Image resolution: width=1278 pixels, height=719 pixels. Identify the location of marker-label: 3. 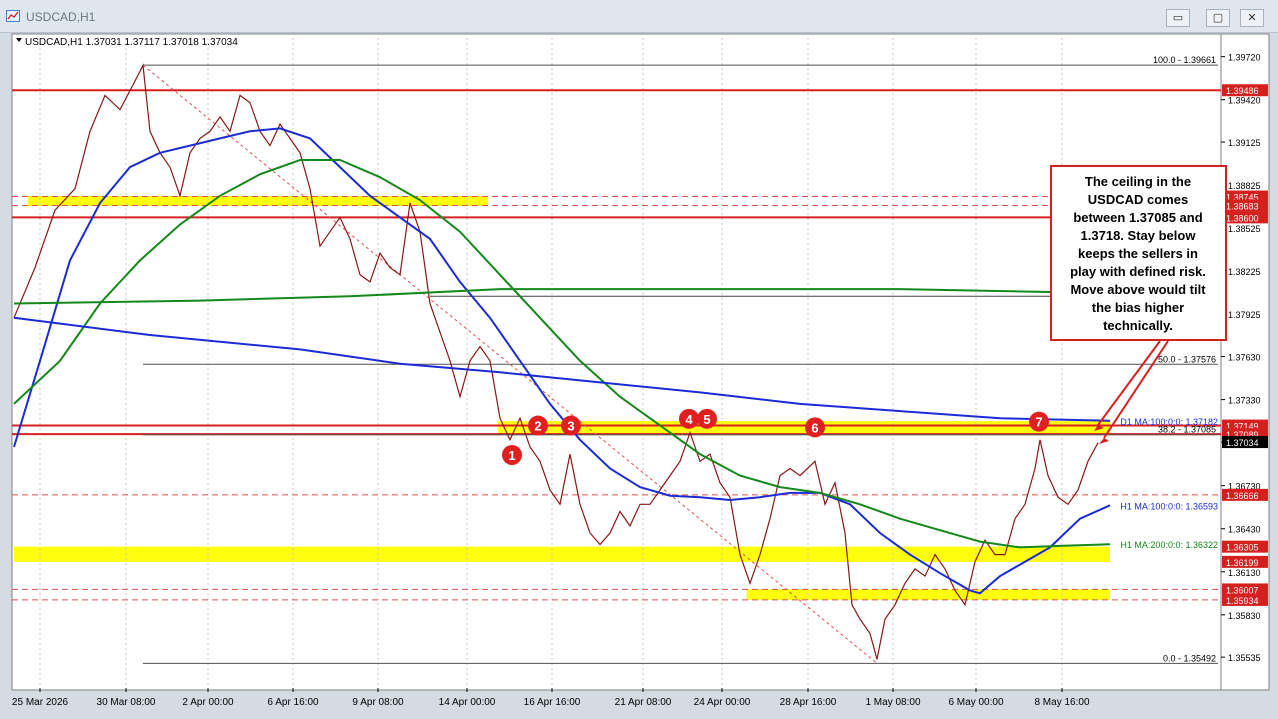
(570, 426).